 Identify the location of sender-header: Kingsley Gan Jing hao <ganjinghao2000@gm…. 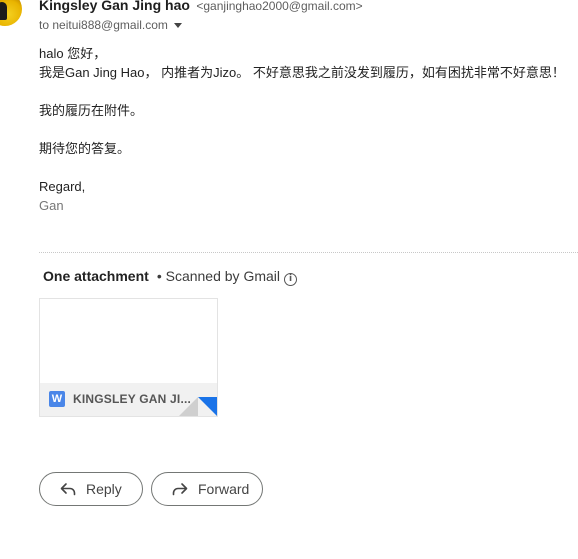
(201, 7).